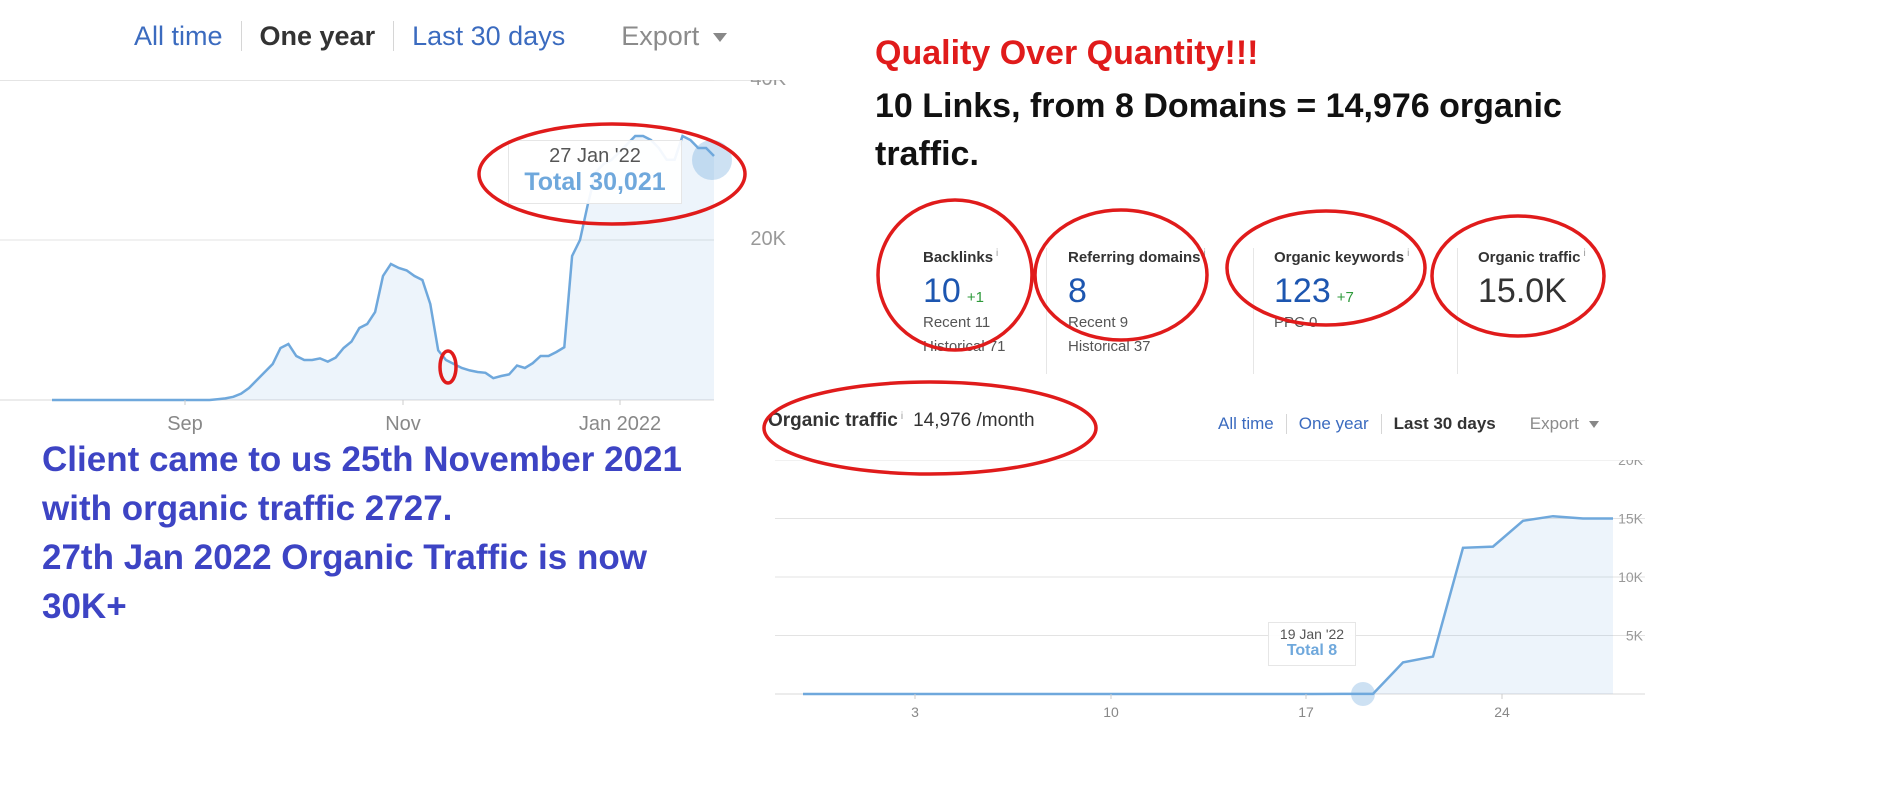 The image size is (1890, 786). Describe the element at coordinates (942, 291) in the screenshot. I see `metric-value: 10` at that location.